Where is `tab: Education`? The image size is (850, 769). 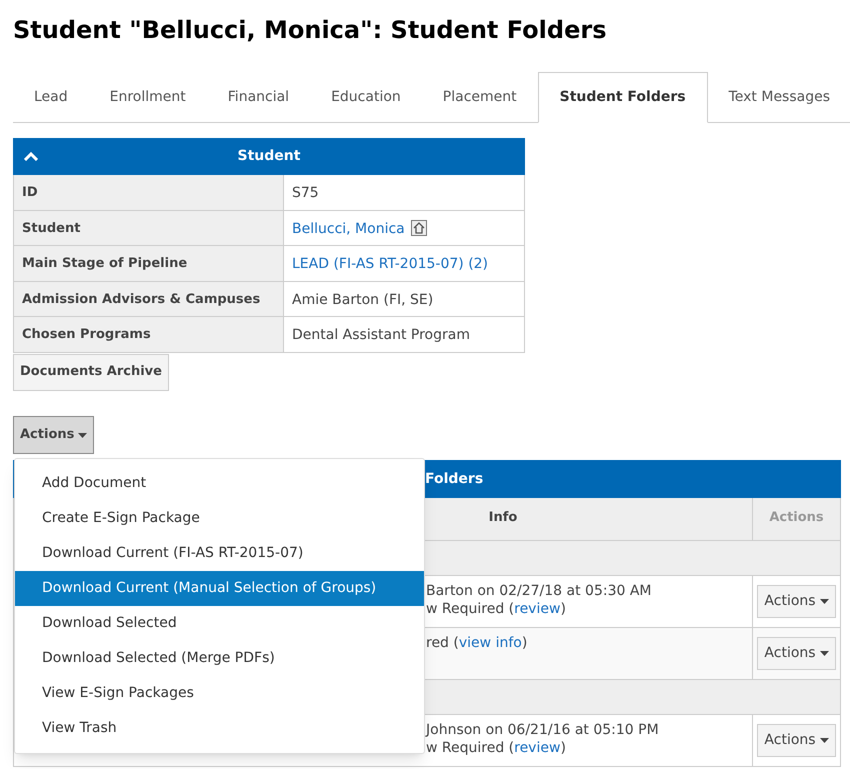 tab: Education is located at coordinates (366, 97).